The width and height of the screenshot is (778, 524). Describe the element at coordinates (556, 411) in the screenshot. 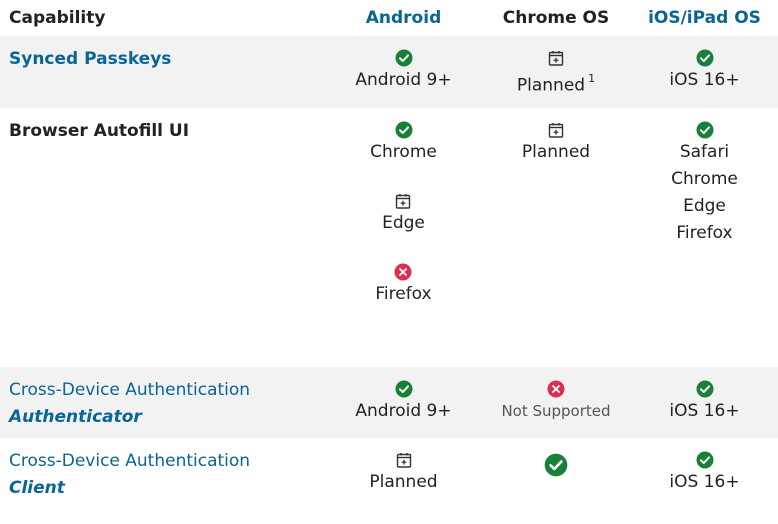

I see `not-supported-label: Not Supported` at that location.